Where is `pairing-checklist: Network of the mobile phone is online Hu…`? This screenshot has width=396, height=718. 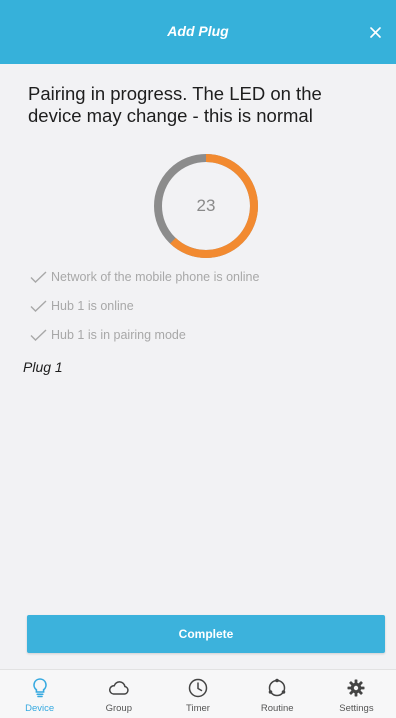
pairing-checklist: Network of the mobile phone is online Hu… is located at coordinates (144, 305).